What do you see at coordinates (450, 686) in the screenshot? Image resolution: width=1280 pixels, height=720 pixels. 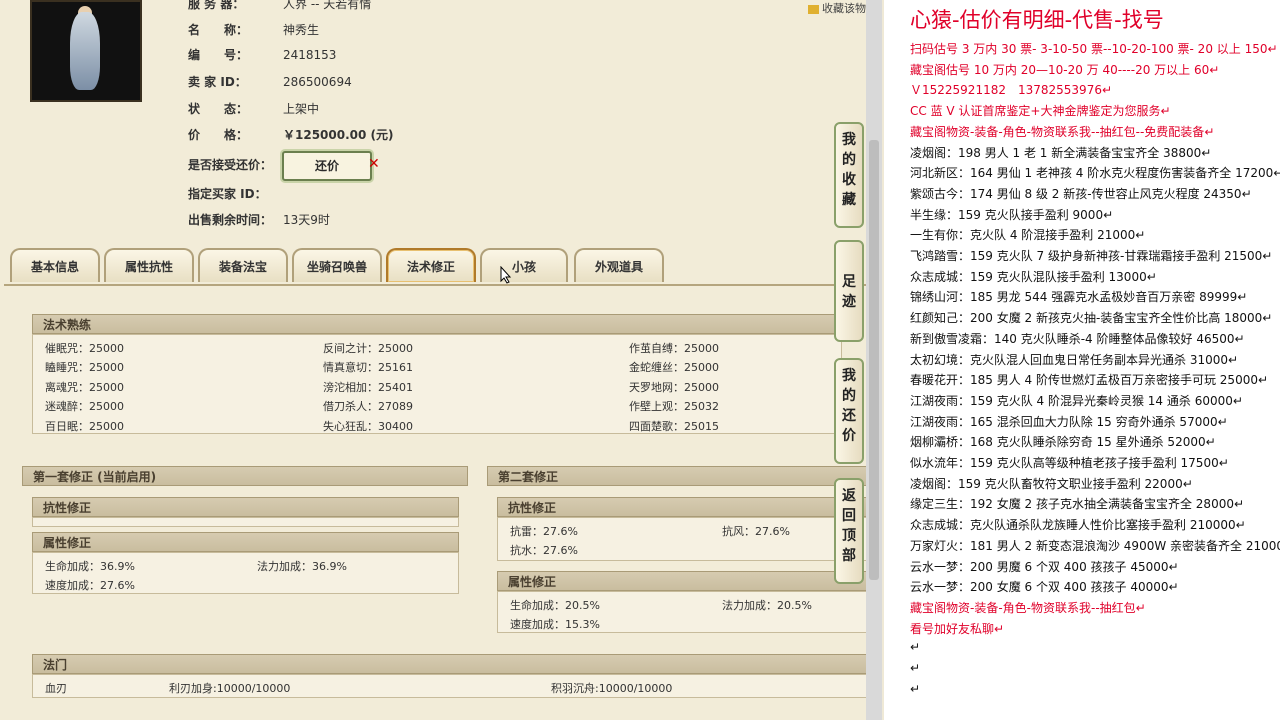 I see `fatmen-box: 血刃 利刃加身:10000/10000 积羽沉舟:10000/10000` at bounding box center [450, 686].